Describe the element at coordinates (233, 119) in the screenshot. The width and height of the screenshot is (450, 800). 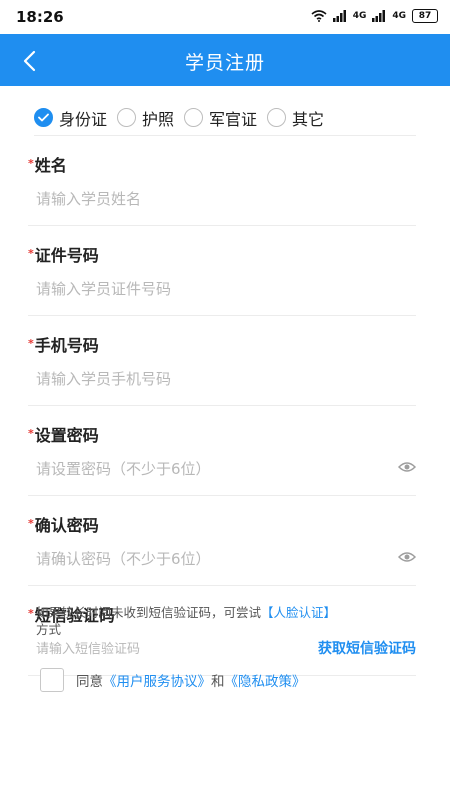
I see `radio-label: 军官证` at that location.